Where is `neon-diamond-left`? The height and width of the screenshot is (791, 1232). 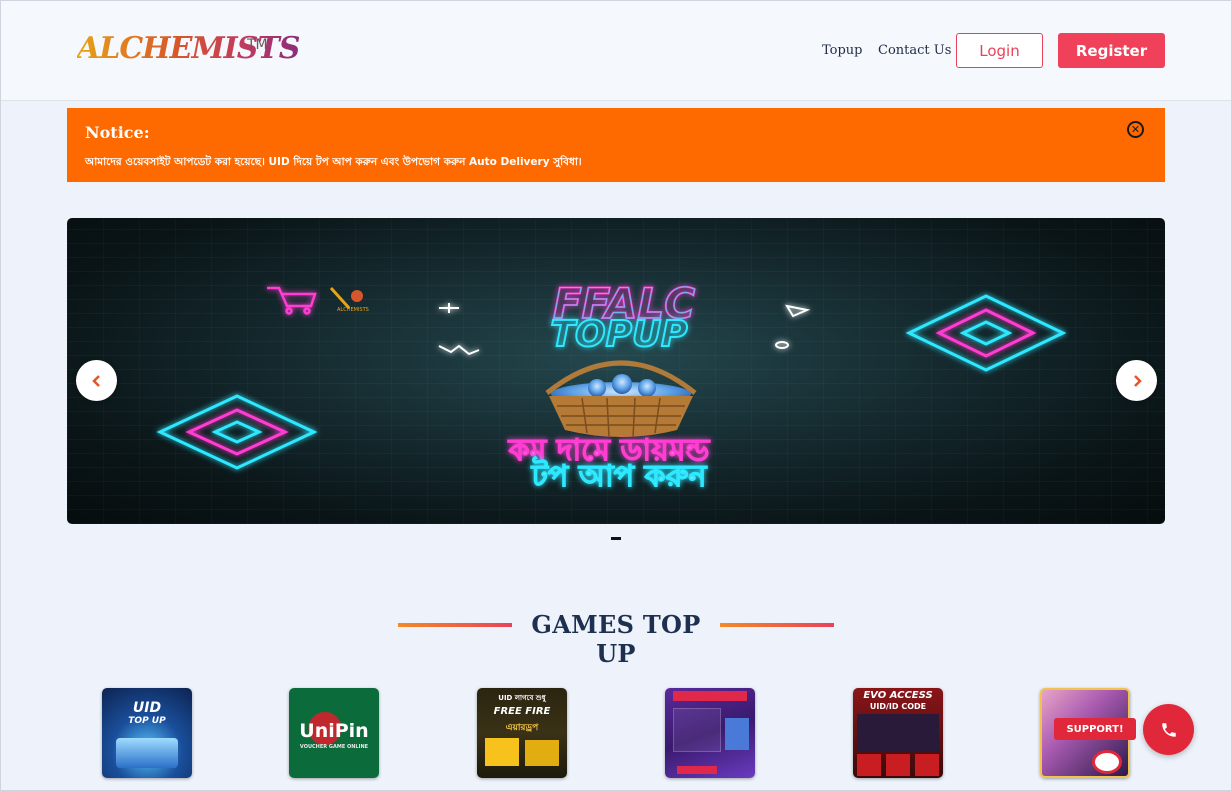 neon-diamond-left is located at coordinates (237, 432).